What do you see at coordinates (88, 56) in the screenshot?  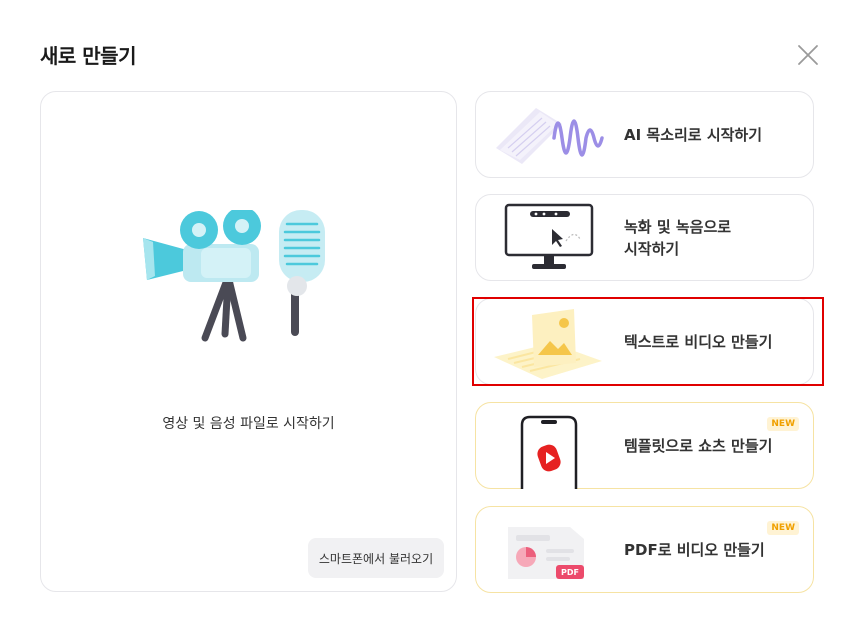 I see `dialog-title: 새로 만들기` at bounding box center [88, 56].